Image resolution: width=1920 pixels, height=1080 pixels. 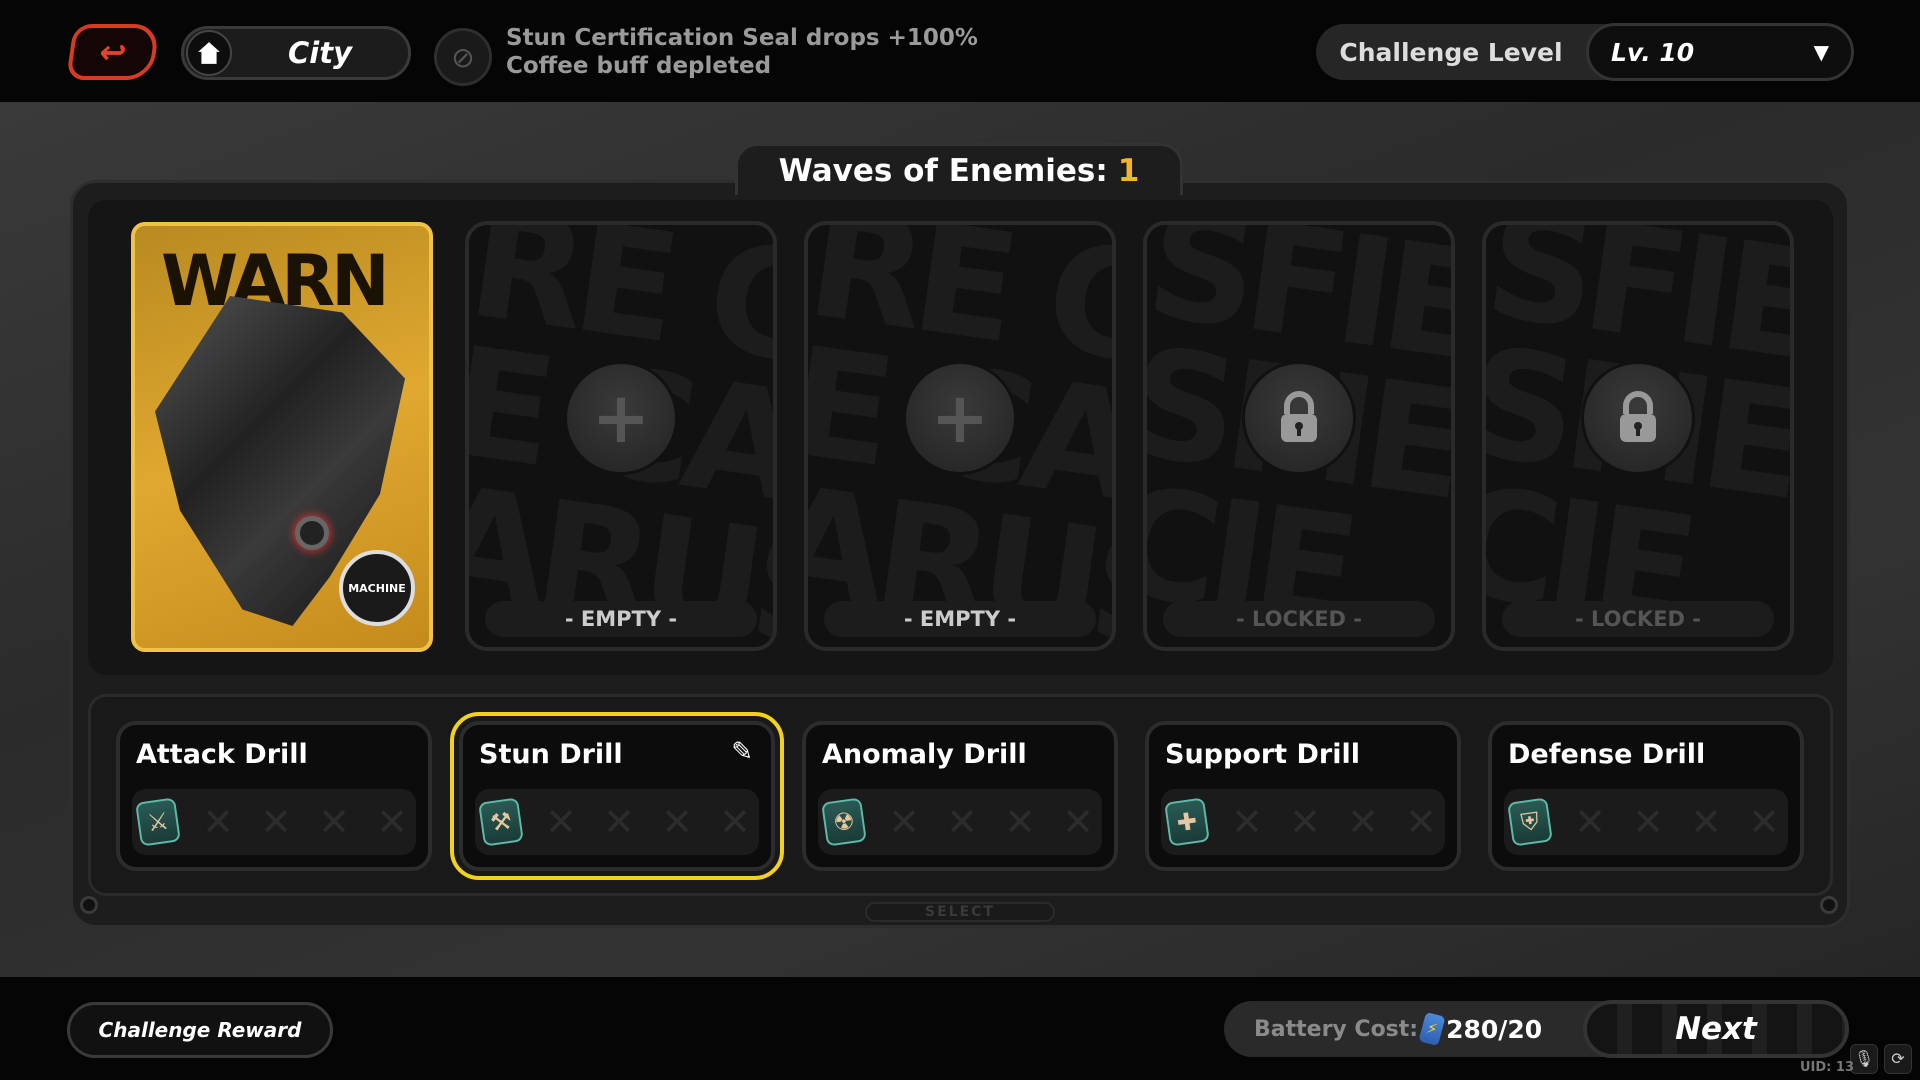 What do you see at coordinates (501, 822) in the screenshot?
I see `drill-seal-icon: ⚒` at bounding box center [501, 822].